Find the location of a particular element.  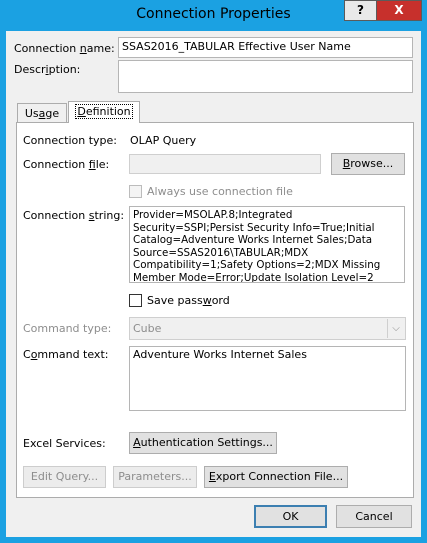

label-part: C is located at coordinates (27, 354).